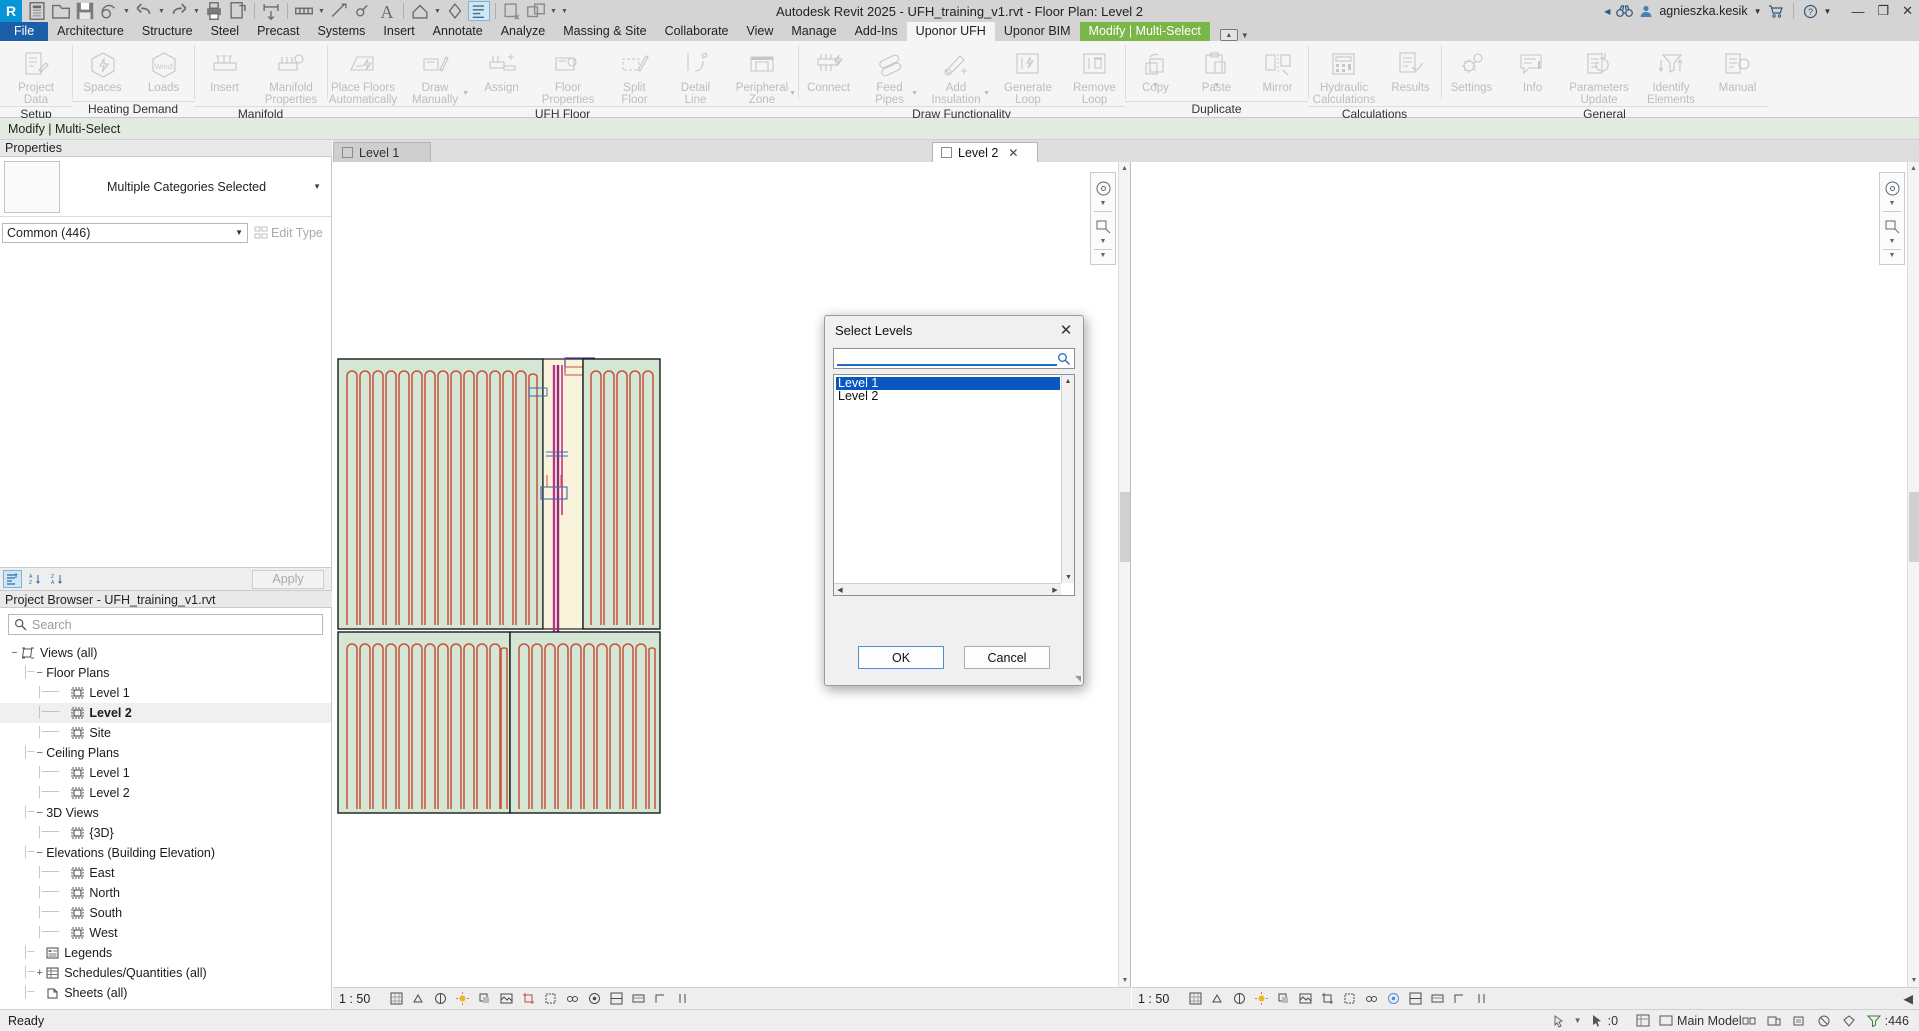  What do you see at coordinates (695, 75) in the screenshot?
I see `detail-line-button: Detail Line` at bounding box center [695, 75].